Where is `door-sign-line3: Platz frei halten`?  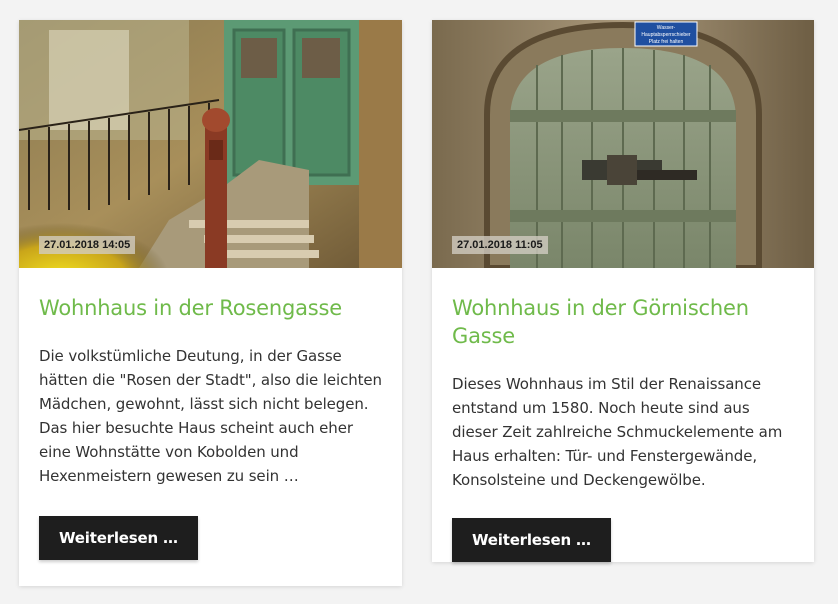
door-sign-line3: Platz frei halten is located at coordinates (666, 42).